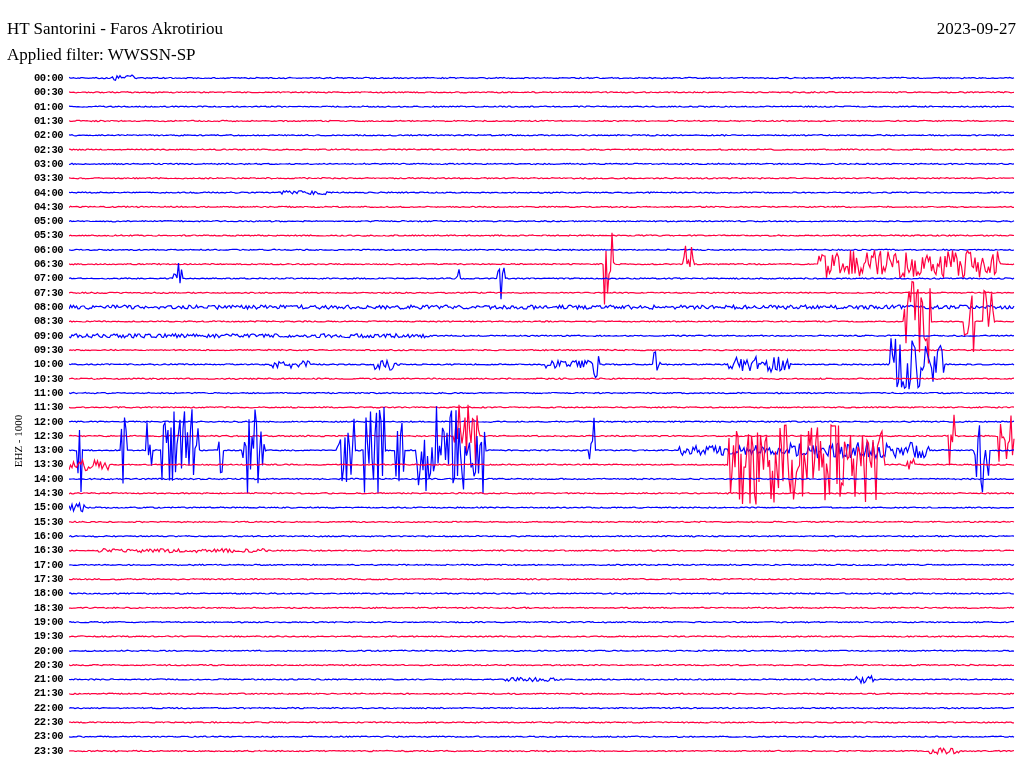 The height and width of the screenshot is (780, 1024). I want to click on time-label: 15:00, so click(48, 507).